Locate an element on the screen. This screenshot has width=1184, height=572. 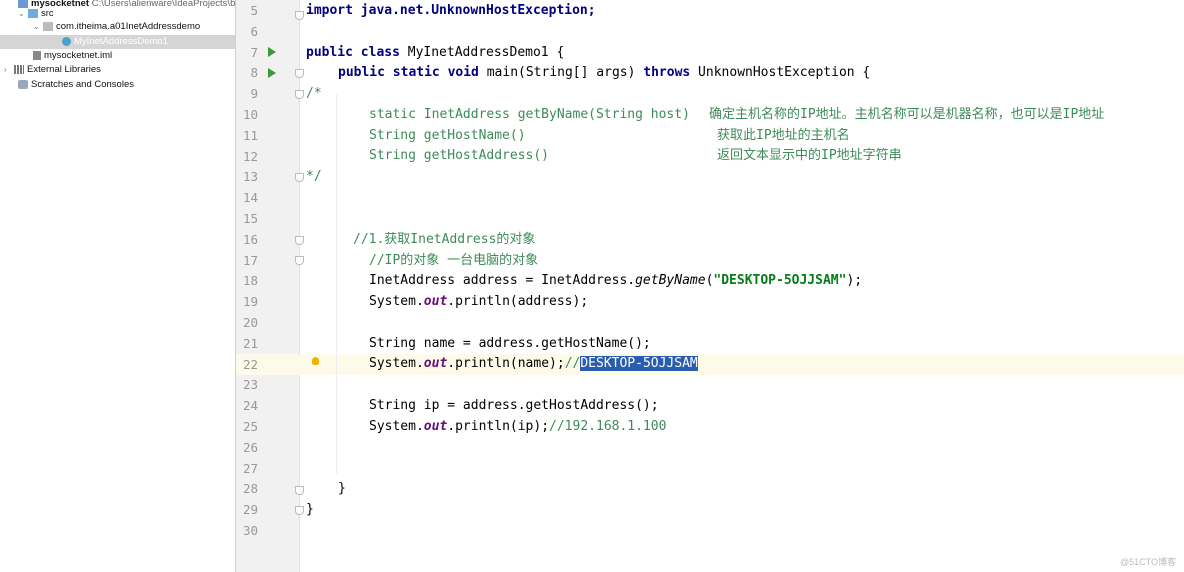
line-number: 16 is located at coordinates (250, 239).